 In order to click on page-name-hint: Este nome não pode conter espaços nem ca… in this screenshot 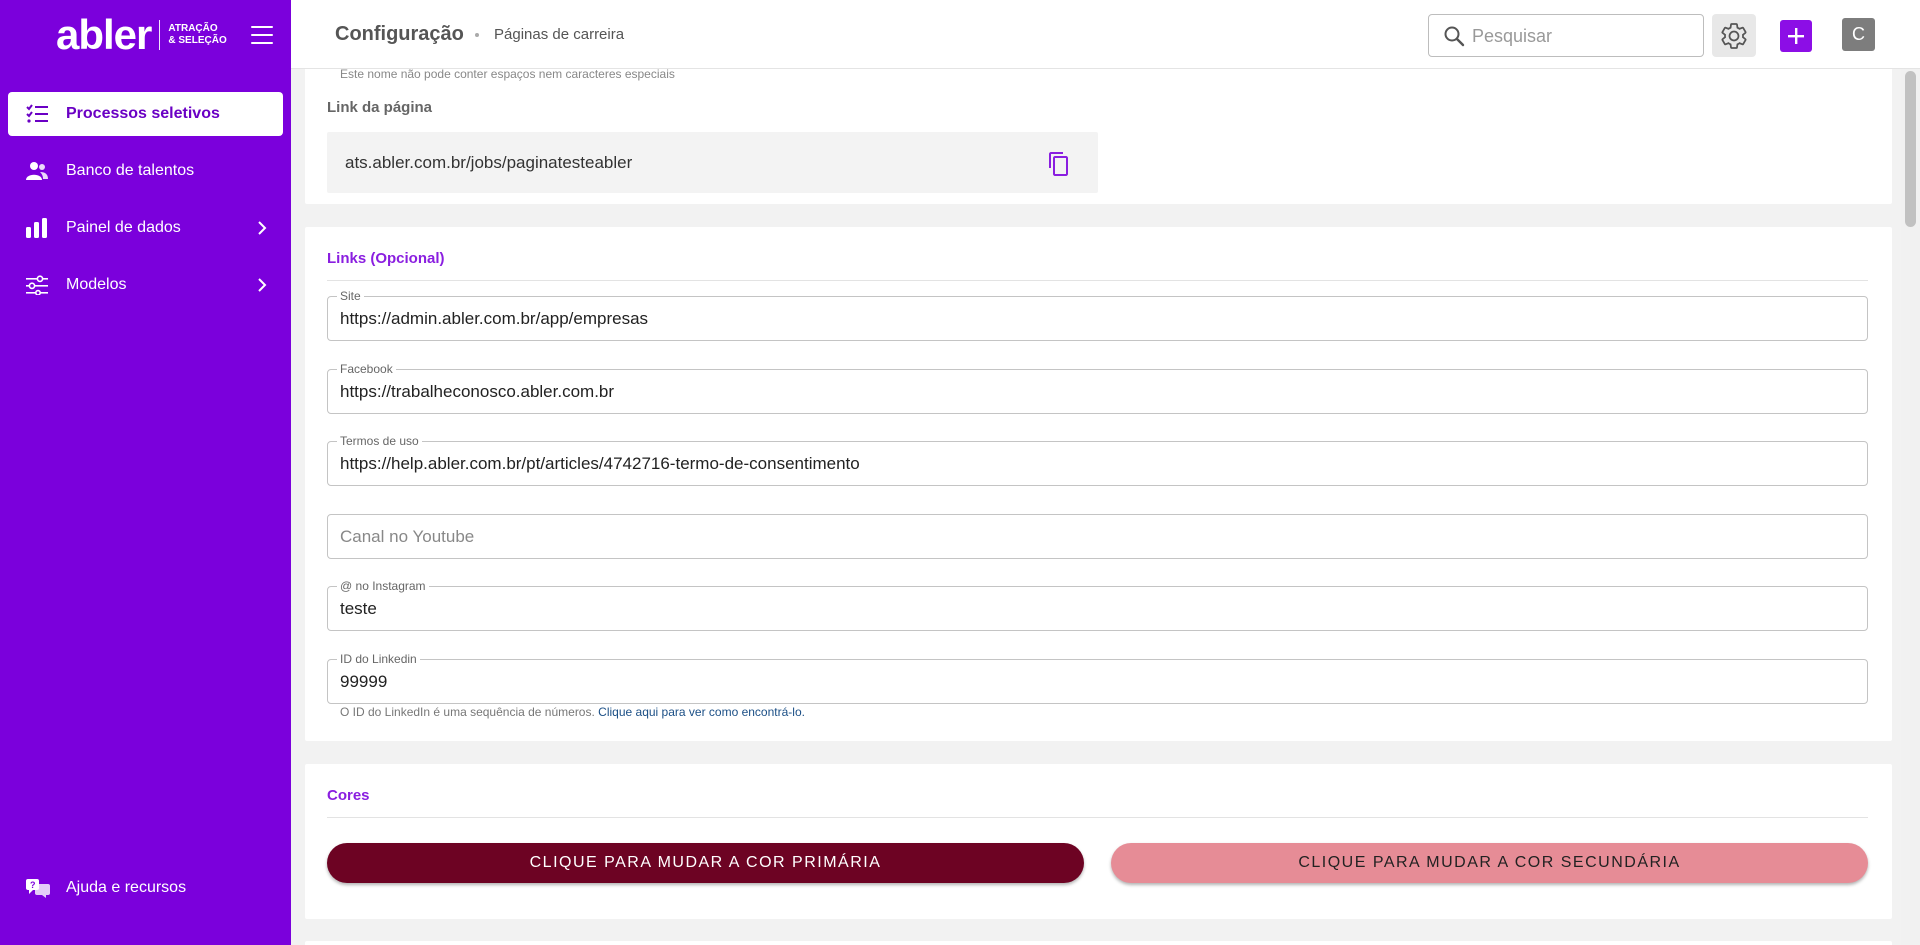, I will do `click(507, 75)`.